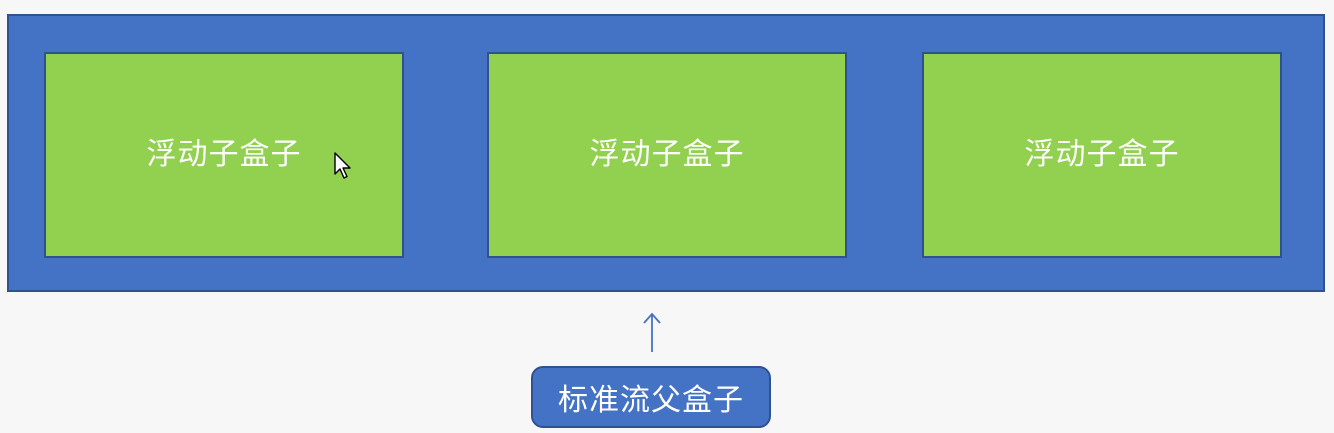  I want to click on up-arrow-icon, so click(652, 332).